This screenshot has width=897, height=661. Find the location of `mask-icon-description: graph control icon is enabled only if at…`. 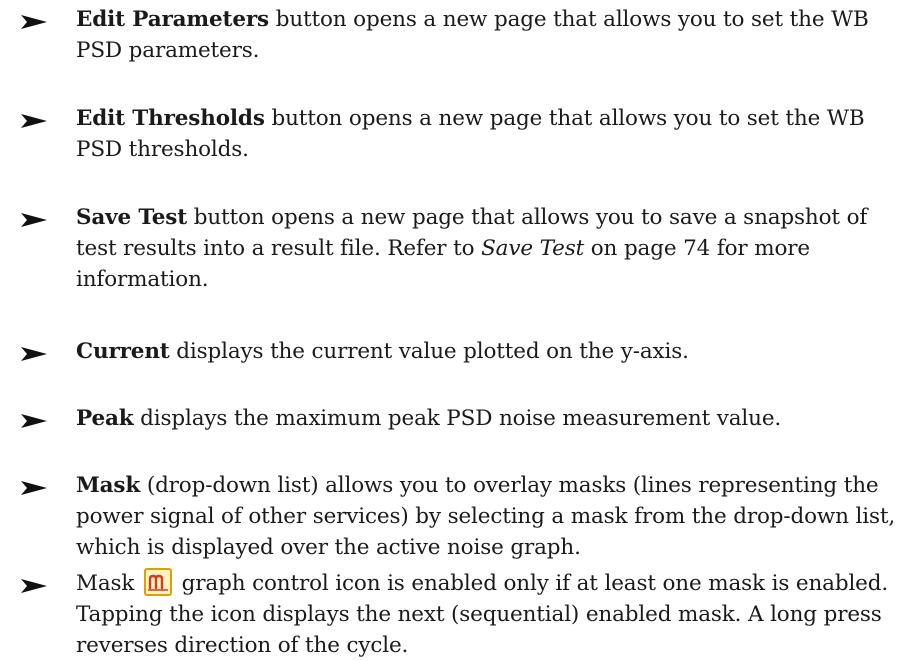

mask-icon-description: graph control icon is enabled only if at… is located at coordinates (482, 614).